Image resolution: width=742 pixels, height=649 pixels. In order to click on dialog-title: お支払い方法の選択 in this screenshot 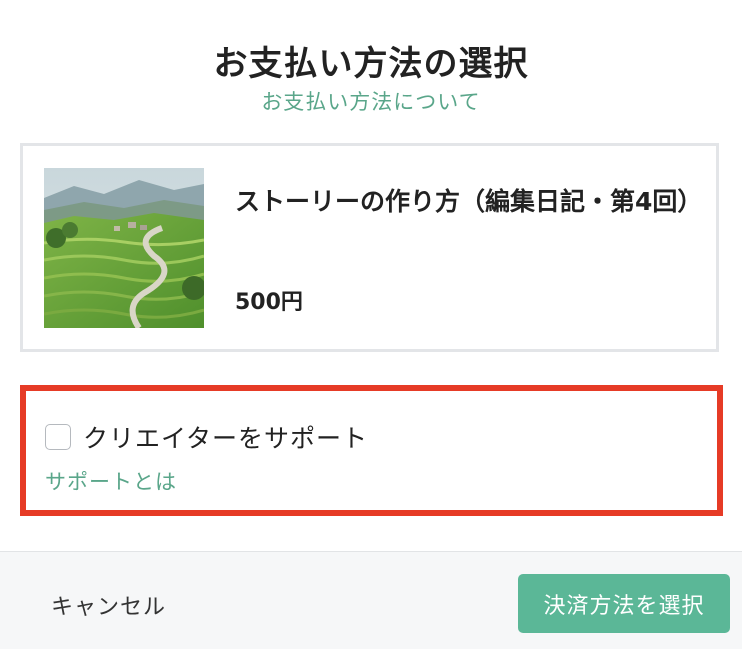, I will do `click(371, 64)`.